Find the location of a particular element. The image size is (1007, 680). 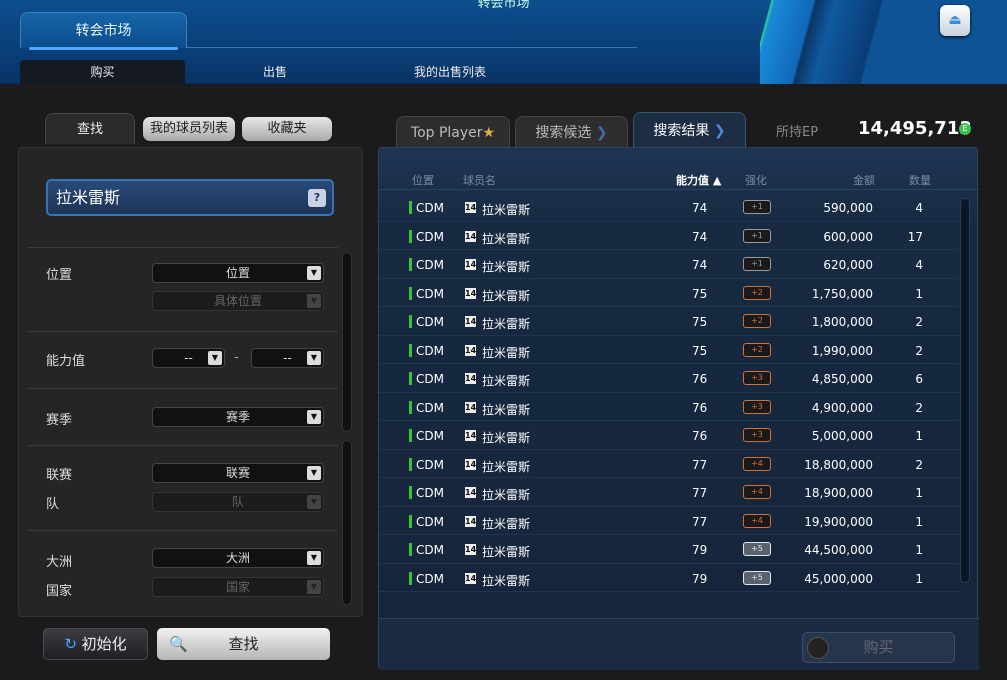

col-ability: 能力值 ▲ is located at coordinates (698, 180).